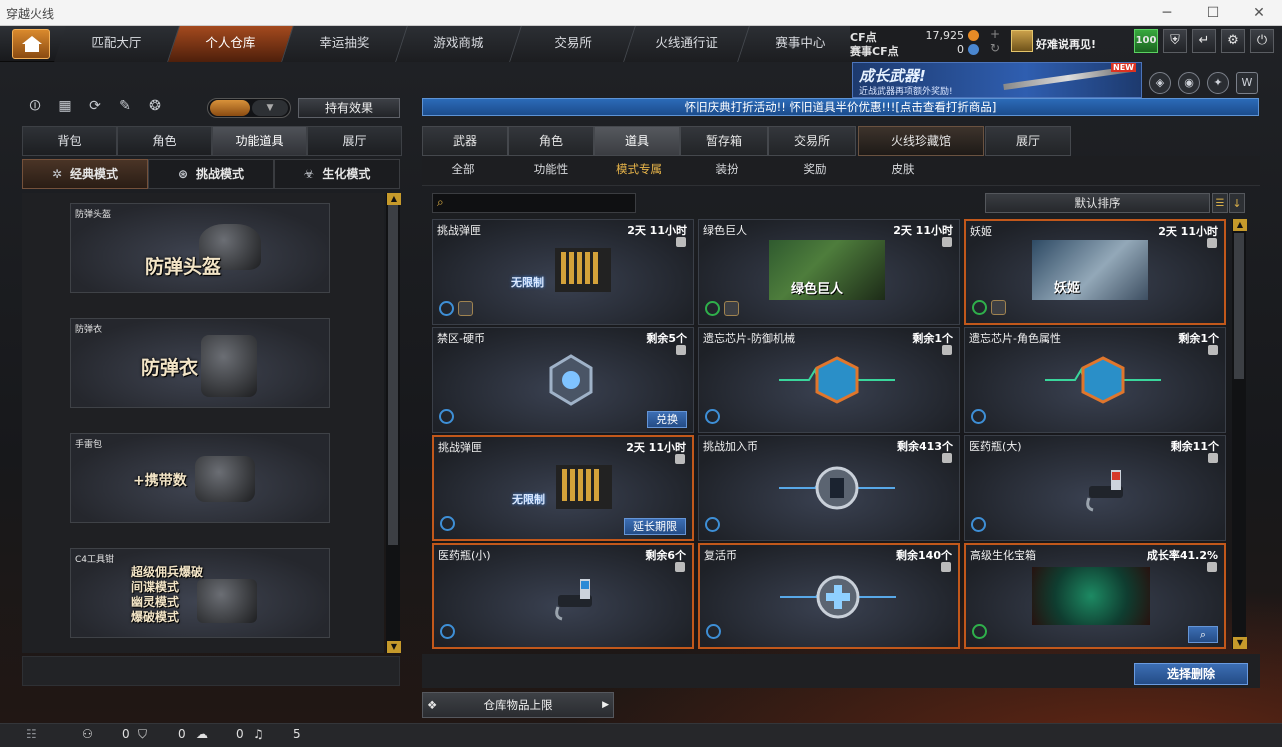 The width and height of the screenshot is (1282, 747). What do you see at coordinates (840, 107) in the screenshot?
I see `sale-notice: 怀旧庆典打折活动!! 怀旧道具半价优惠!!![点击查看打折商品]` at bounding box center [840, 107].